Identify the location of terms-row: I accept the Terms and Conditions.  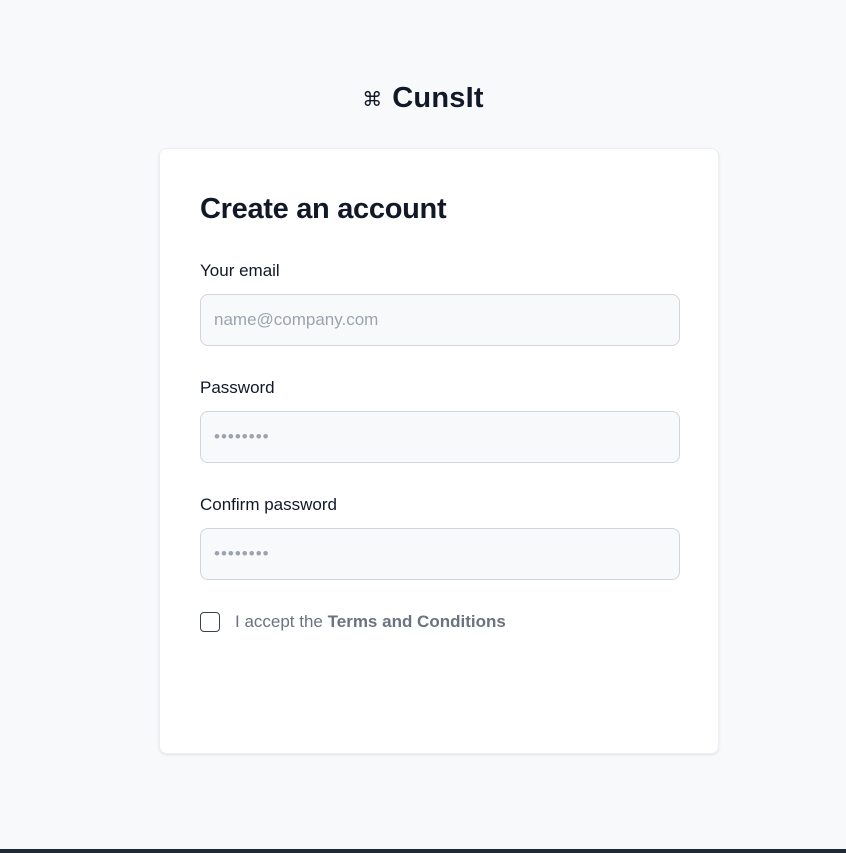
(353, 622).